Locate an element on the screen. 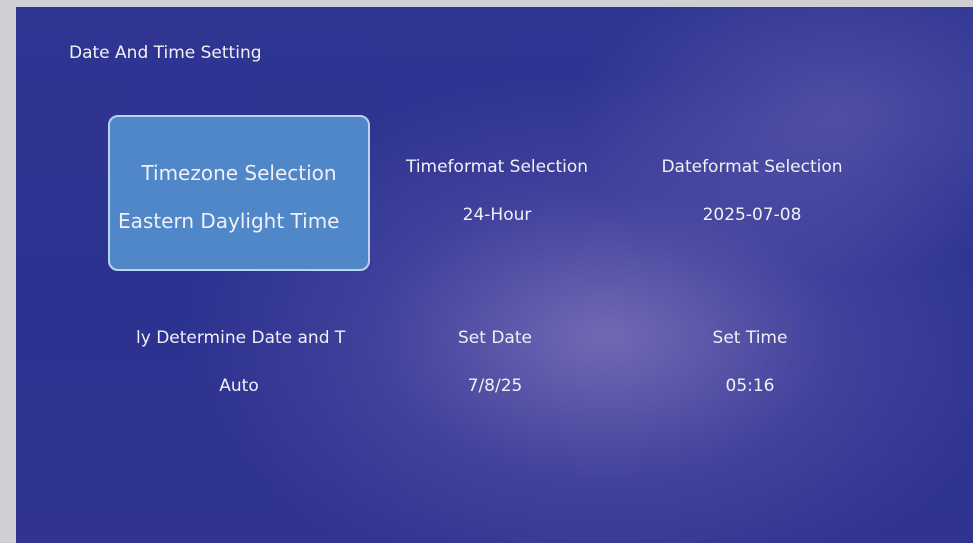  auto-date-time-tile: ly Determine Date and T Auto is located at coordinates (239, 364).